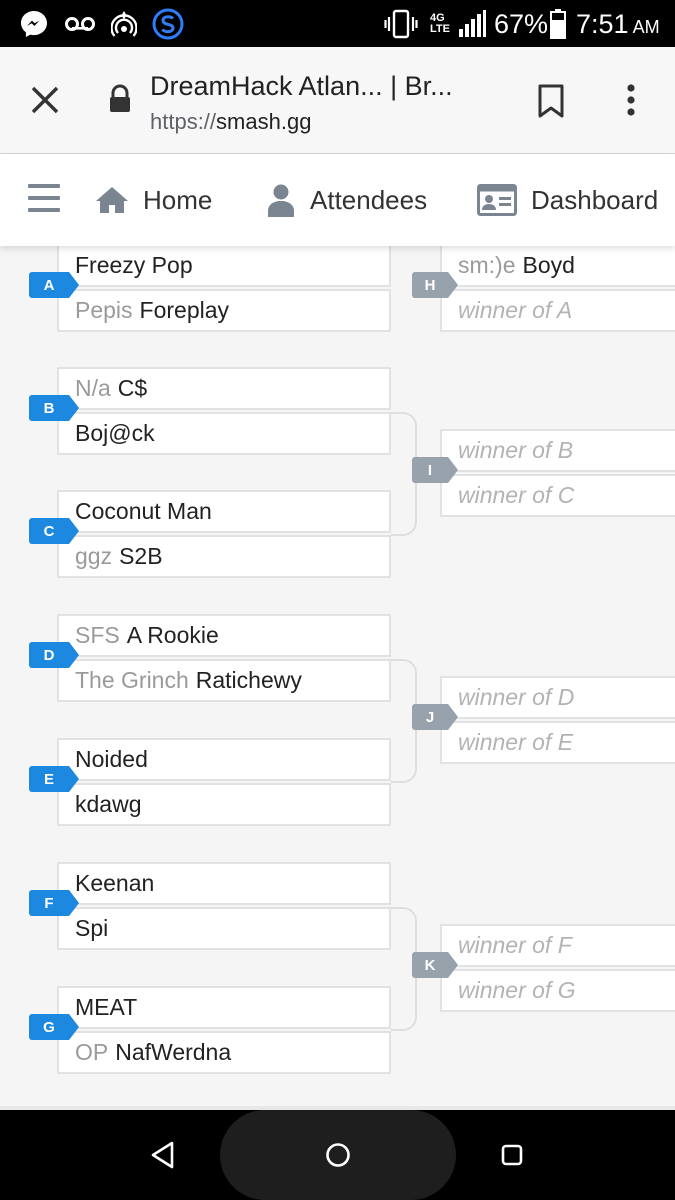  What do you see at coordinates (97, 635) in the screenshot?
I see `player-prefix: SFS` at bounding box center [97, 635].